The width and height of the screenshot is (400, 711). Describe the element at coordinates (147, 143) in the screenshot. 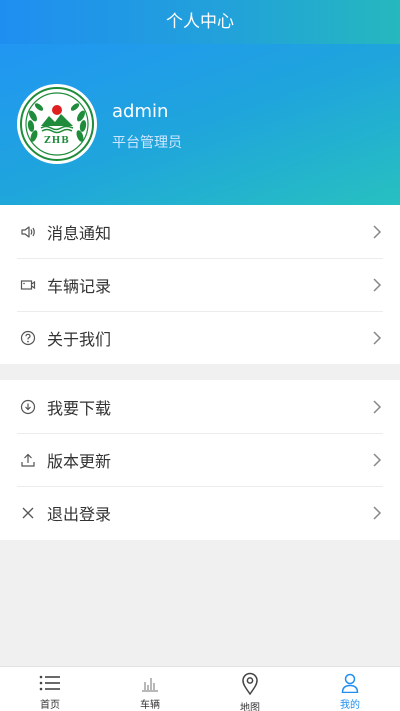

I see `user-role: 平台管理员` at that location.